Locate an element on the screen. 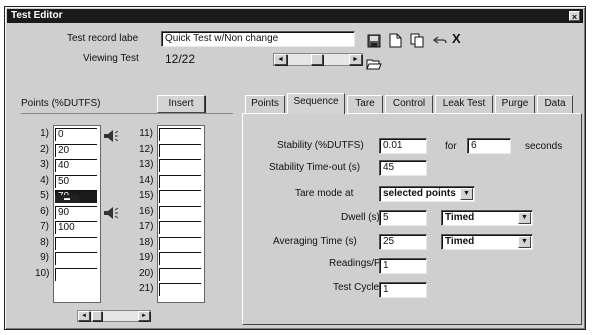 This screenshot has width=592, height=335. point-row-field: 40 is located at coordinates (76, 165).